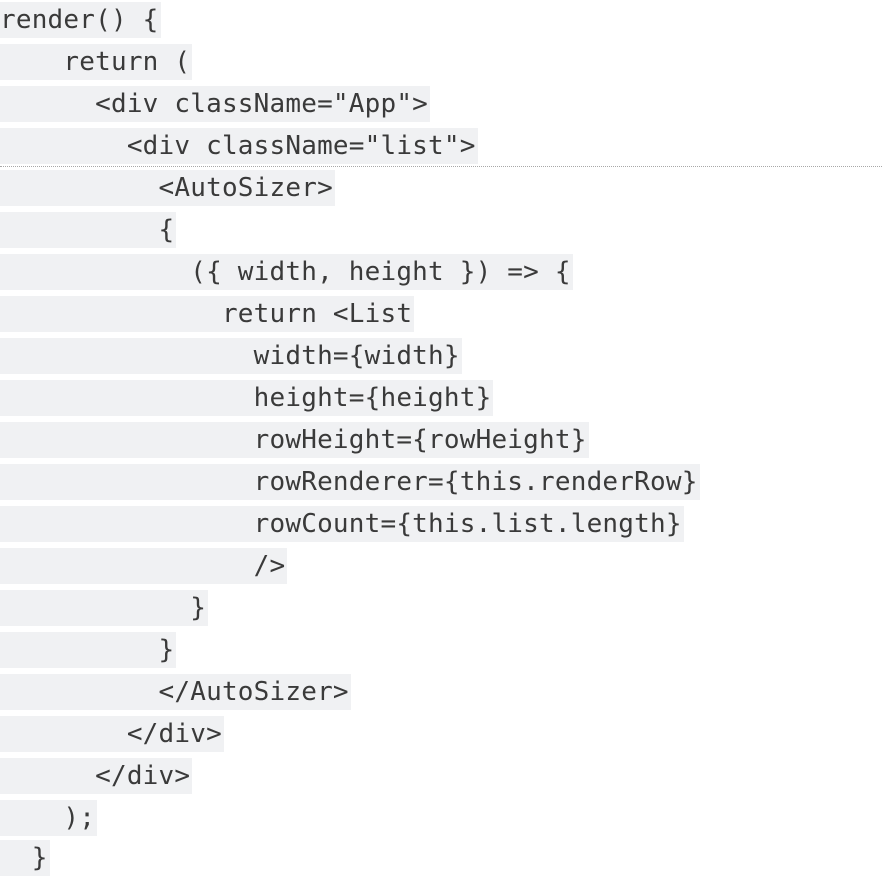  I want to click on divider, so click(441, 166).